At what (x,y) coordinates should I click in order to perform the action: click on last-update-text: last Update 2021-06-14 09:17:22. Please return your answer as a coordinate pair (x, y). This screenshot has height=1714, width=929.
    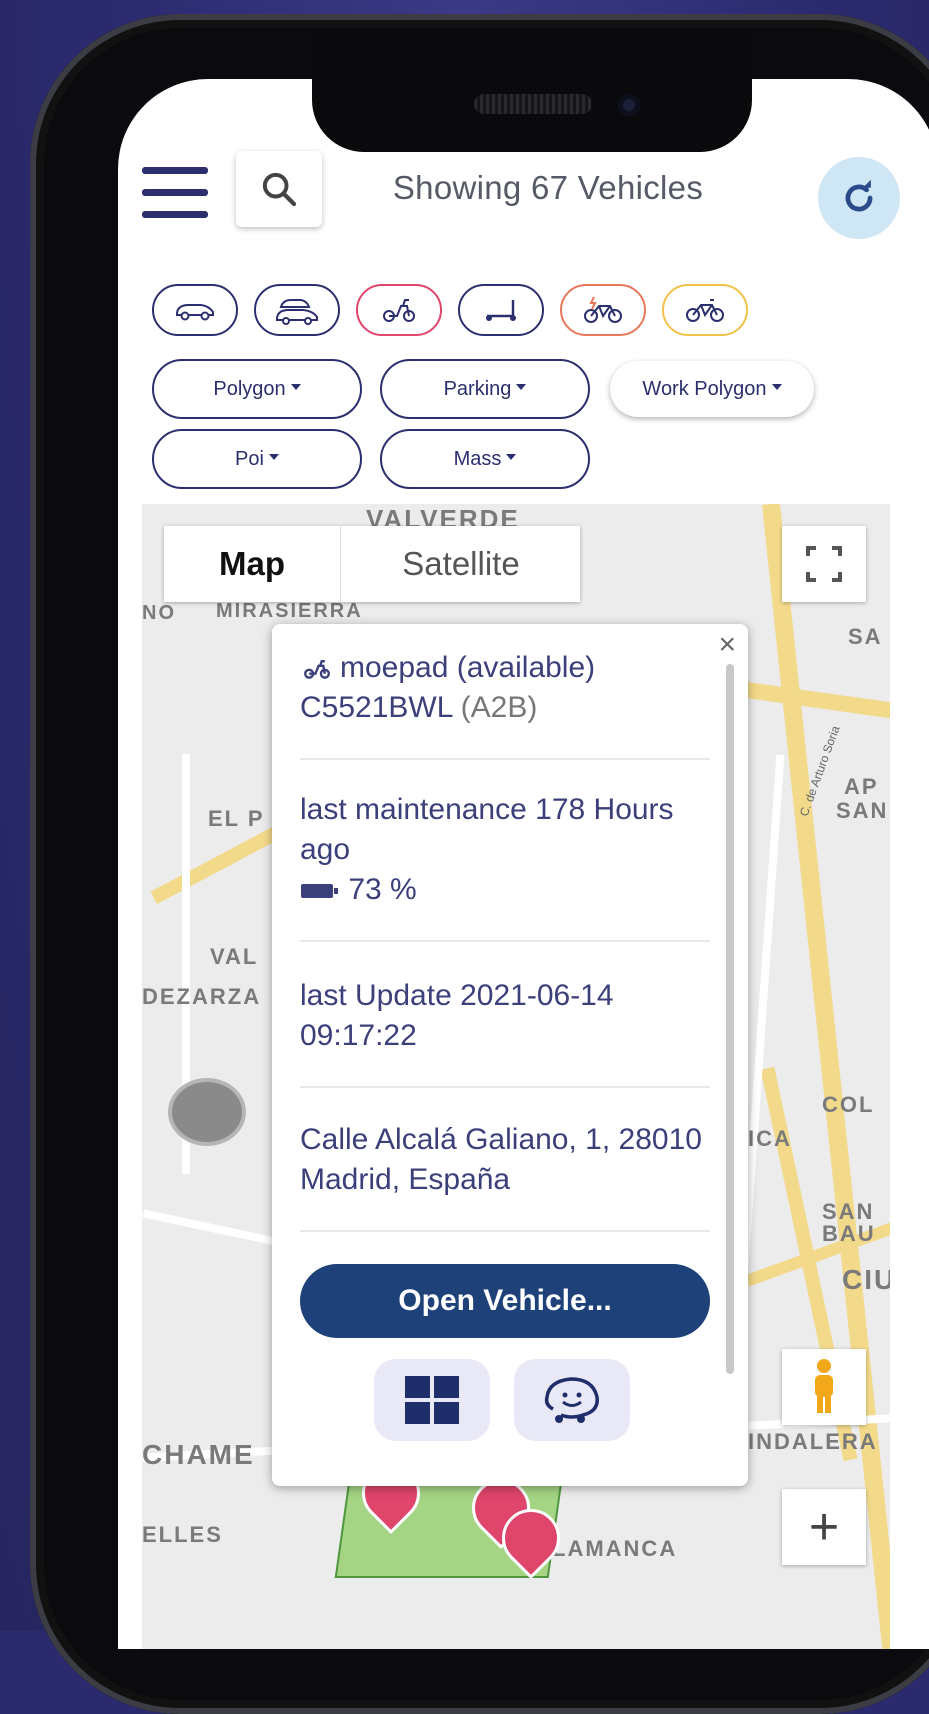
    Looking at the image, I should click on (457, 1015).